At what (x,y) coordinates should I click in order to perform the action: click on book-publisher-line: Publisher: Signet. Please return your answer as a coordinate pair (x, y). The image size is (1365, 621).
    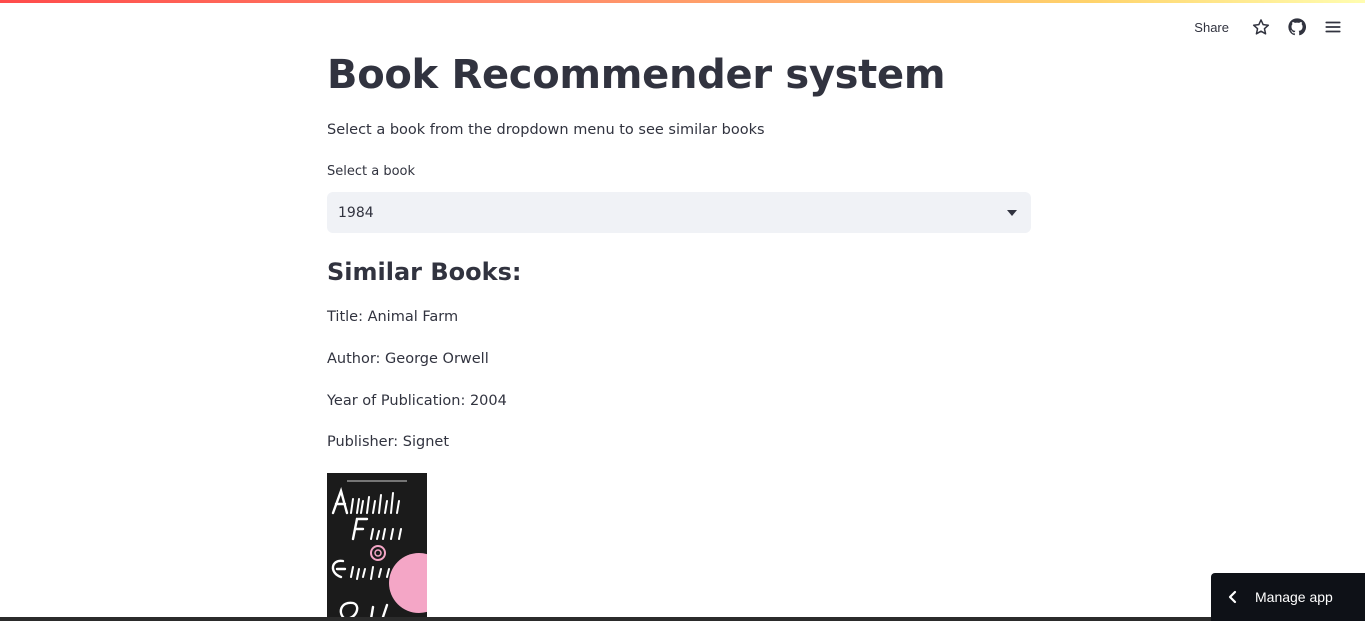
    Looking at the image, I should click on (388, 442).